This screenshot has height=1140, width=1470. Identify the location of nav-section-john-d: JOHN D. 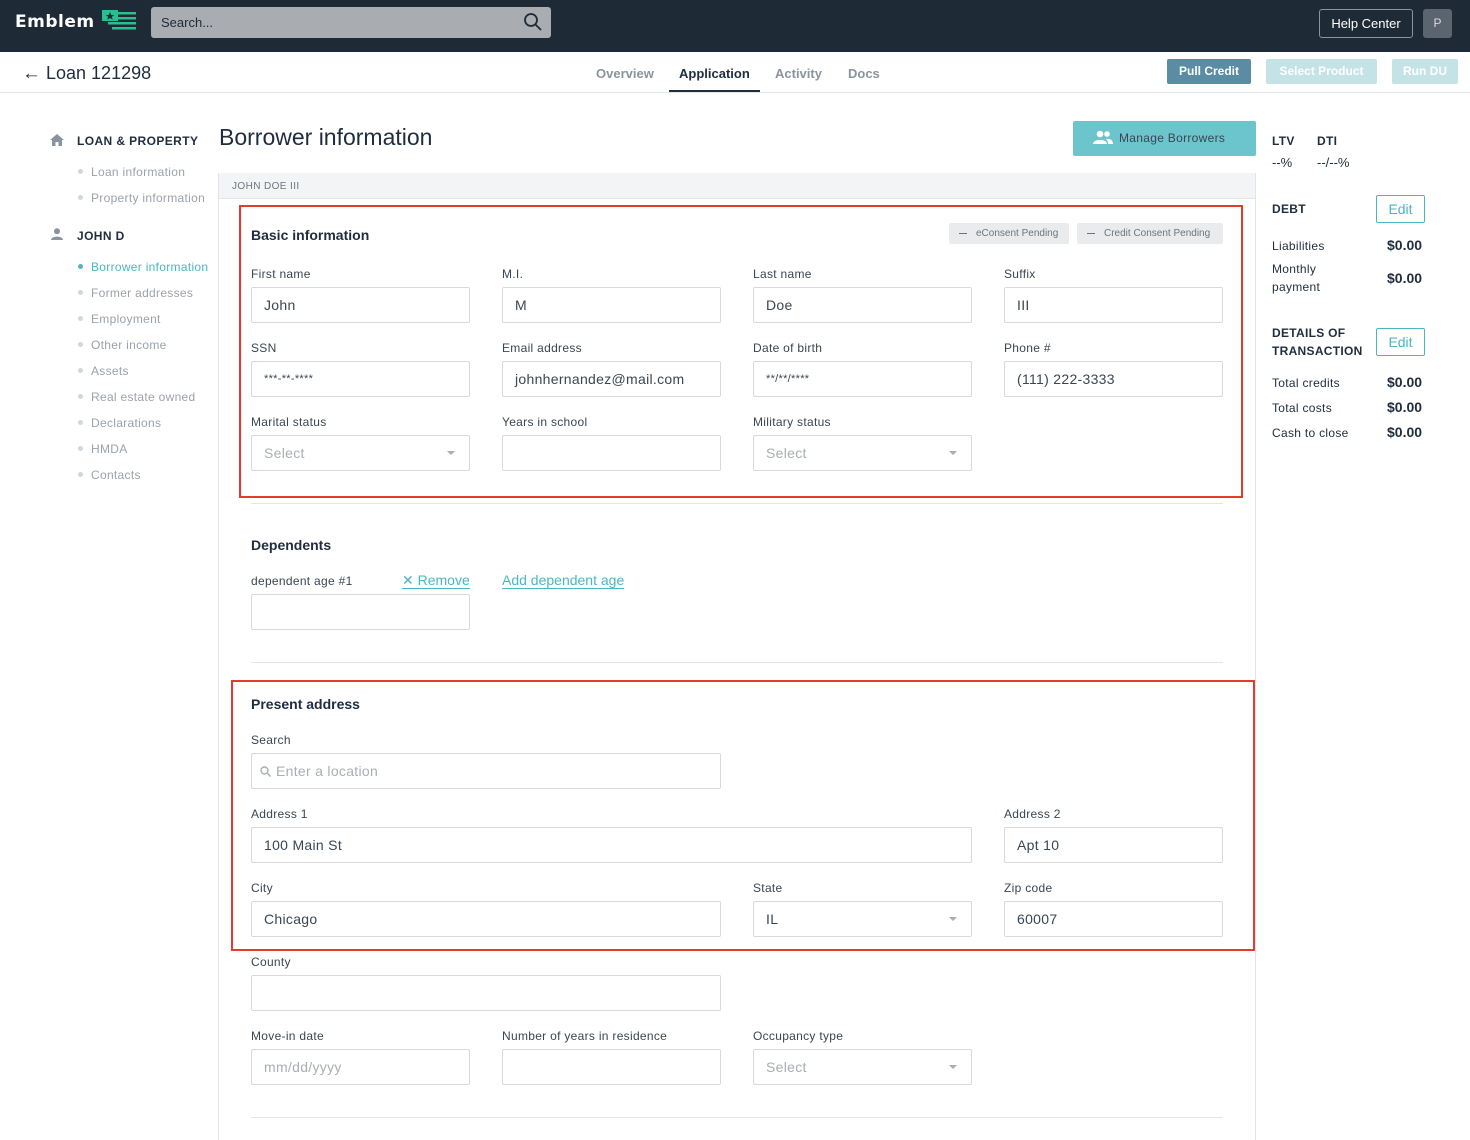
(101, 236).